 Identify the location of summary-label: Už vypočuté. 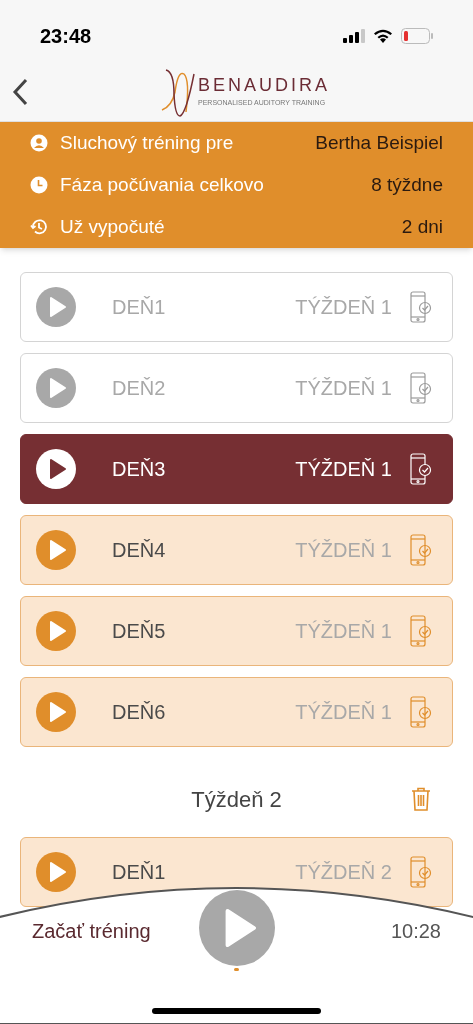
(112, 226).